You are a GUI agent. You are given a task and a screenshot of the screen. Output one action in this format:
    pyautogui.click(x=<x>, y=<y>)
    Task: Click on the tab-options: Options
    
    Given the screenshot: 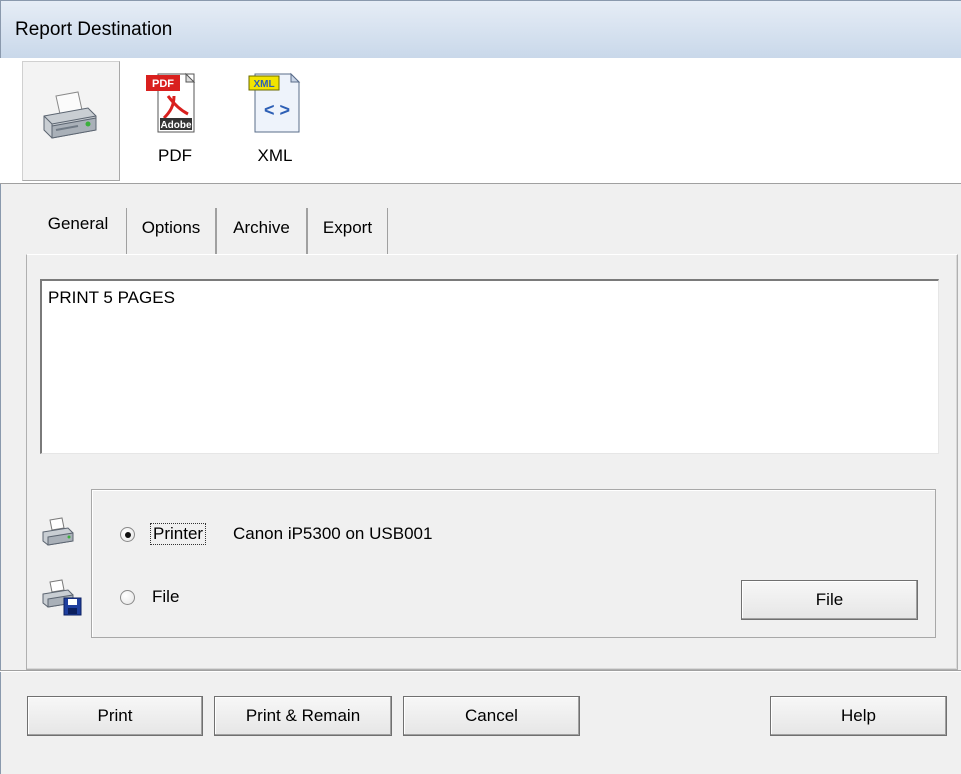 What is the action you would take?
    pyautogui.click(x=171, y=231)
    